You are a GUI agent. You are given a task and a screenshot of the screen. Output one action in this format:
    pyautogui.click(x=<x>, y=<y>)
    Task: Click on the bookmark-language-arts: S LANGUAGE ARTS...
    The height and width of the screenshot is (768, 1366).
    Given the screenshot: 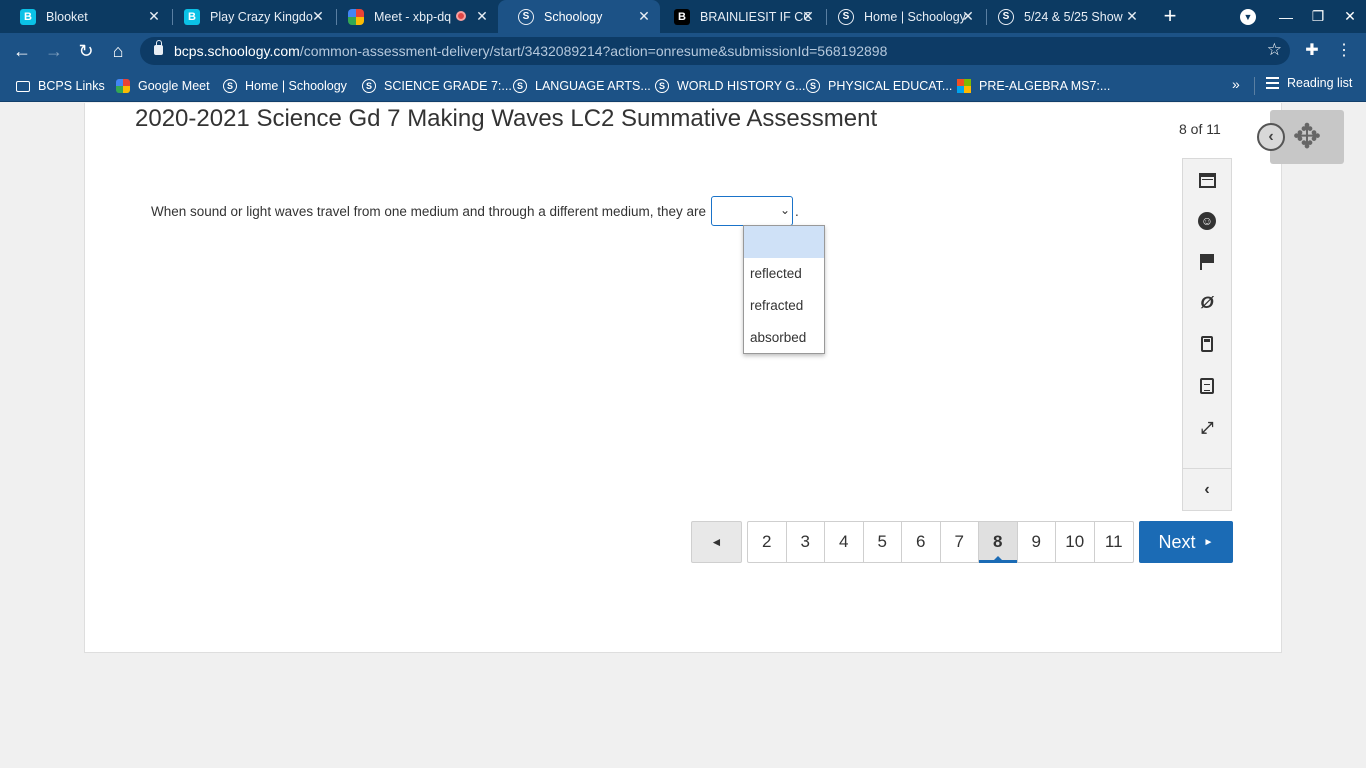 What is the action you would take?
    pyautogui.click(x=582, y=86)
    